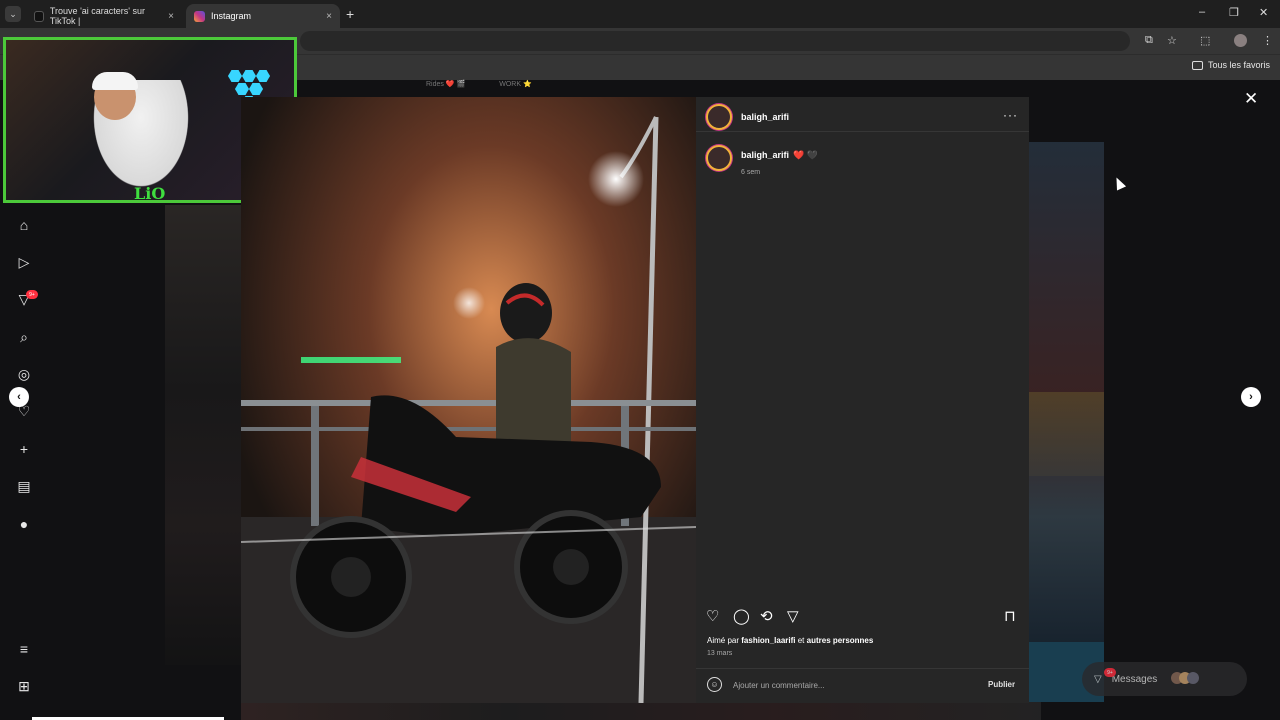 The image size is (1280, 720). I want to click on likes-mid: et, so click(801, 640).